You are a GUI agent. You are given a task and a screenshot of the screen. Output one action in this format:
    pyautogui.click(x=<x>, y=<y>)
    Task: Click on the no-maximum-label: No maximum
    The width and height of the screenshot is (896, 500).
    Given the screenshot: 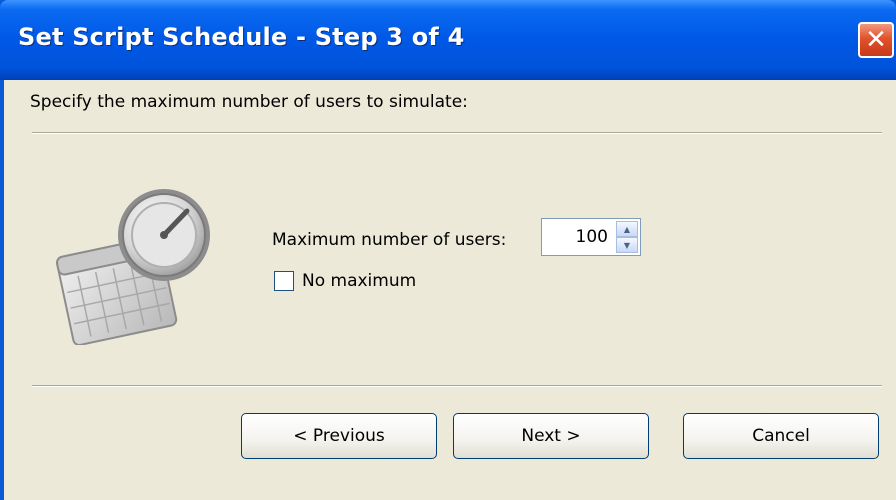 What is the action you would take?
    pyautogui.click(x=359, y=281)
    